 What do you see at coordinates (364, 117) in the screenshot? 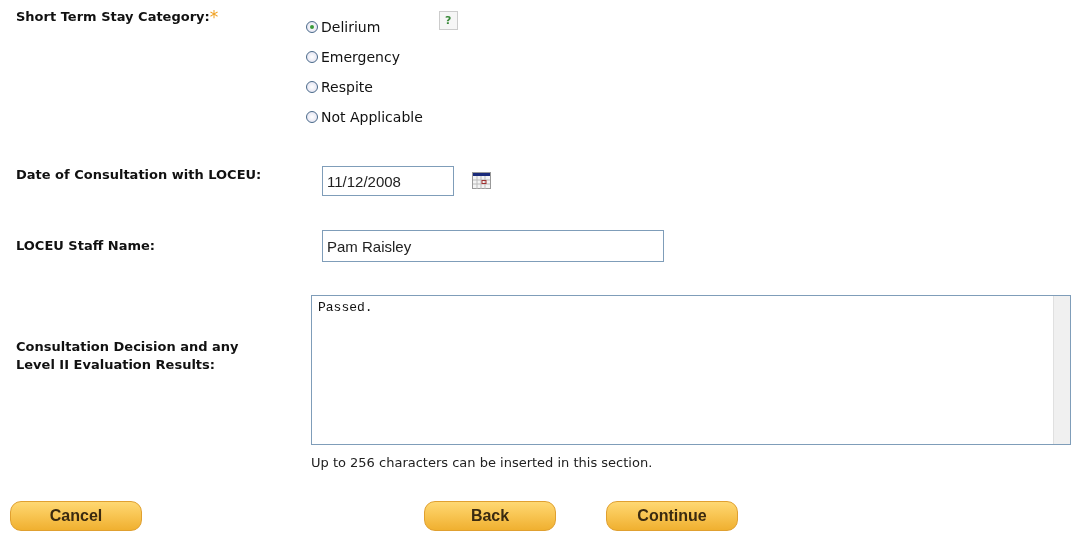
I see `radio-option: Not Applicable` at bounding box center [364, 117].